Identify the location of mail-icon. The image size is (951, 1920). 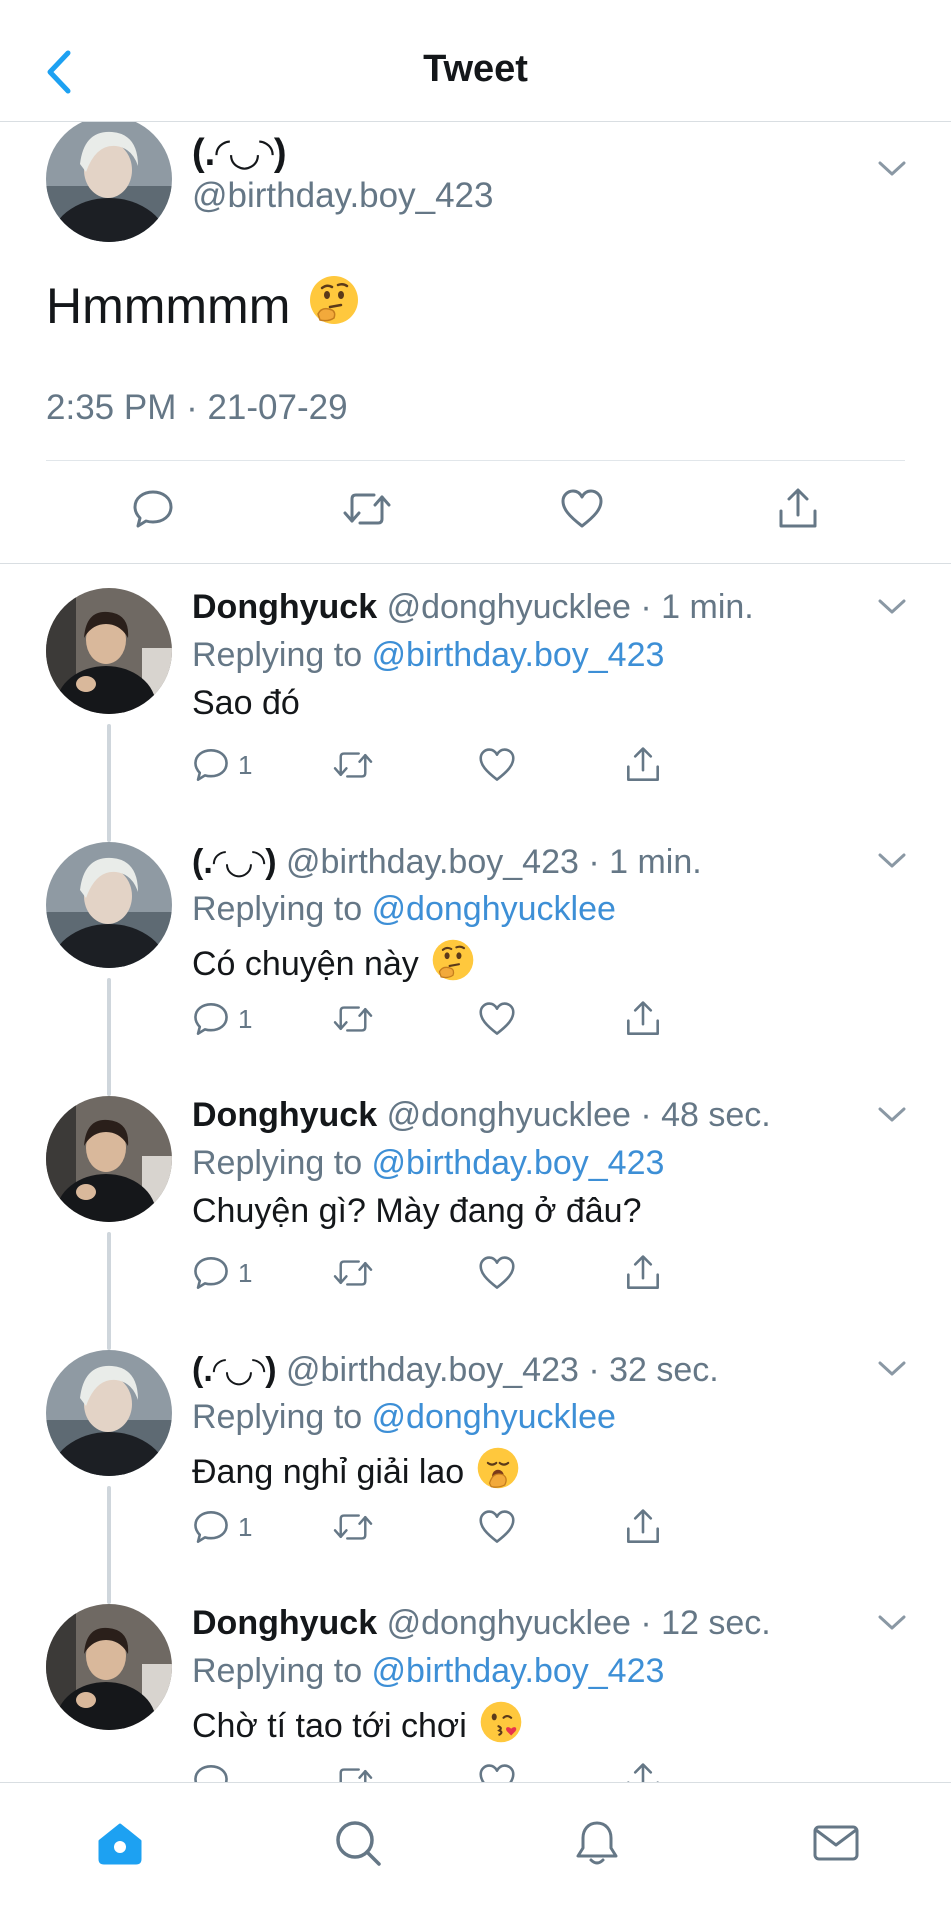
(836, 1843).